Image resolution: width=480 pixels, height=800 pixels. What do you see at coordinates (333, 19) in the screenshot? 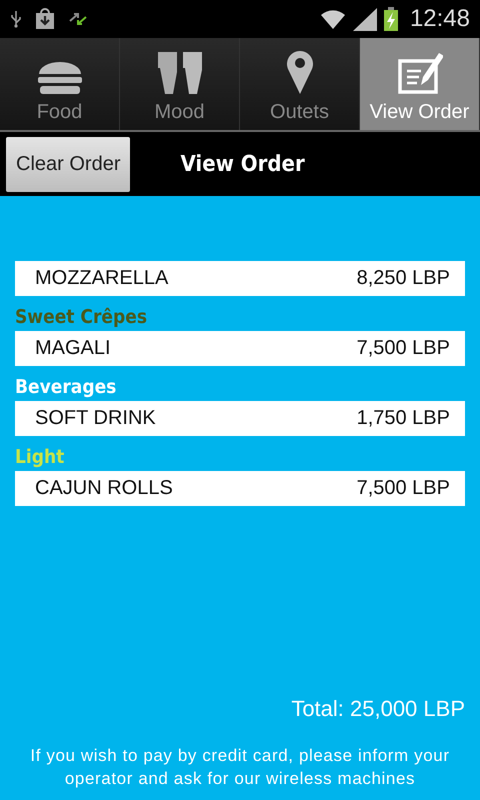
I see `wifi-icon` at bounding box center [333, 19].